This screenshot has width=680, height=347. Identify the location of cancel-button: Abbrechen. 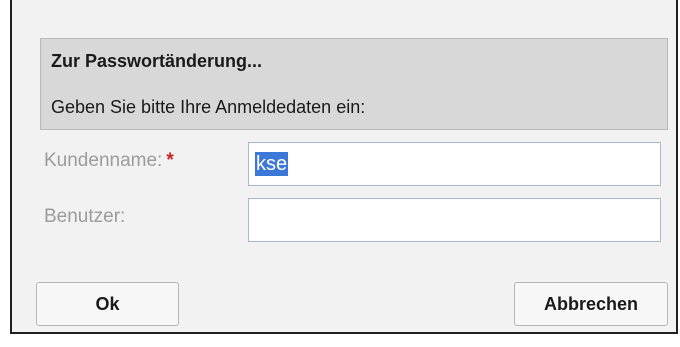
(591, 304).